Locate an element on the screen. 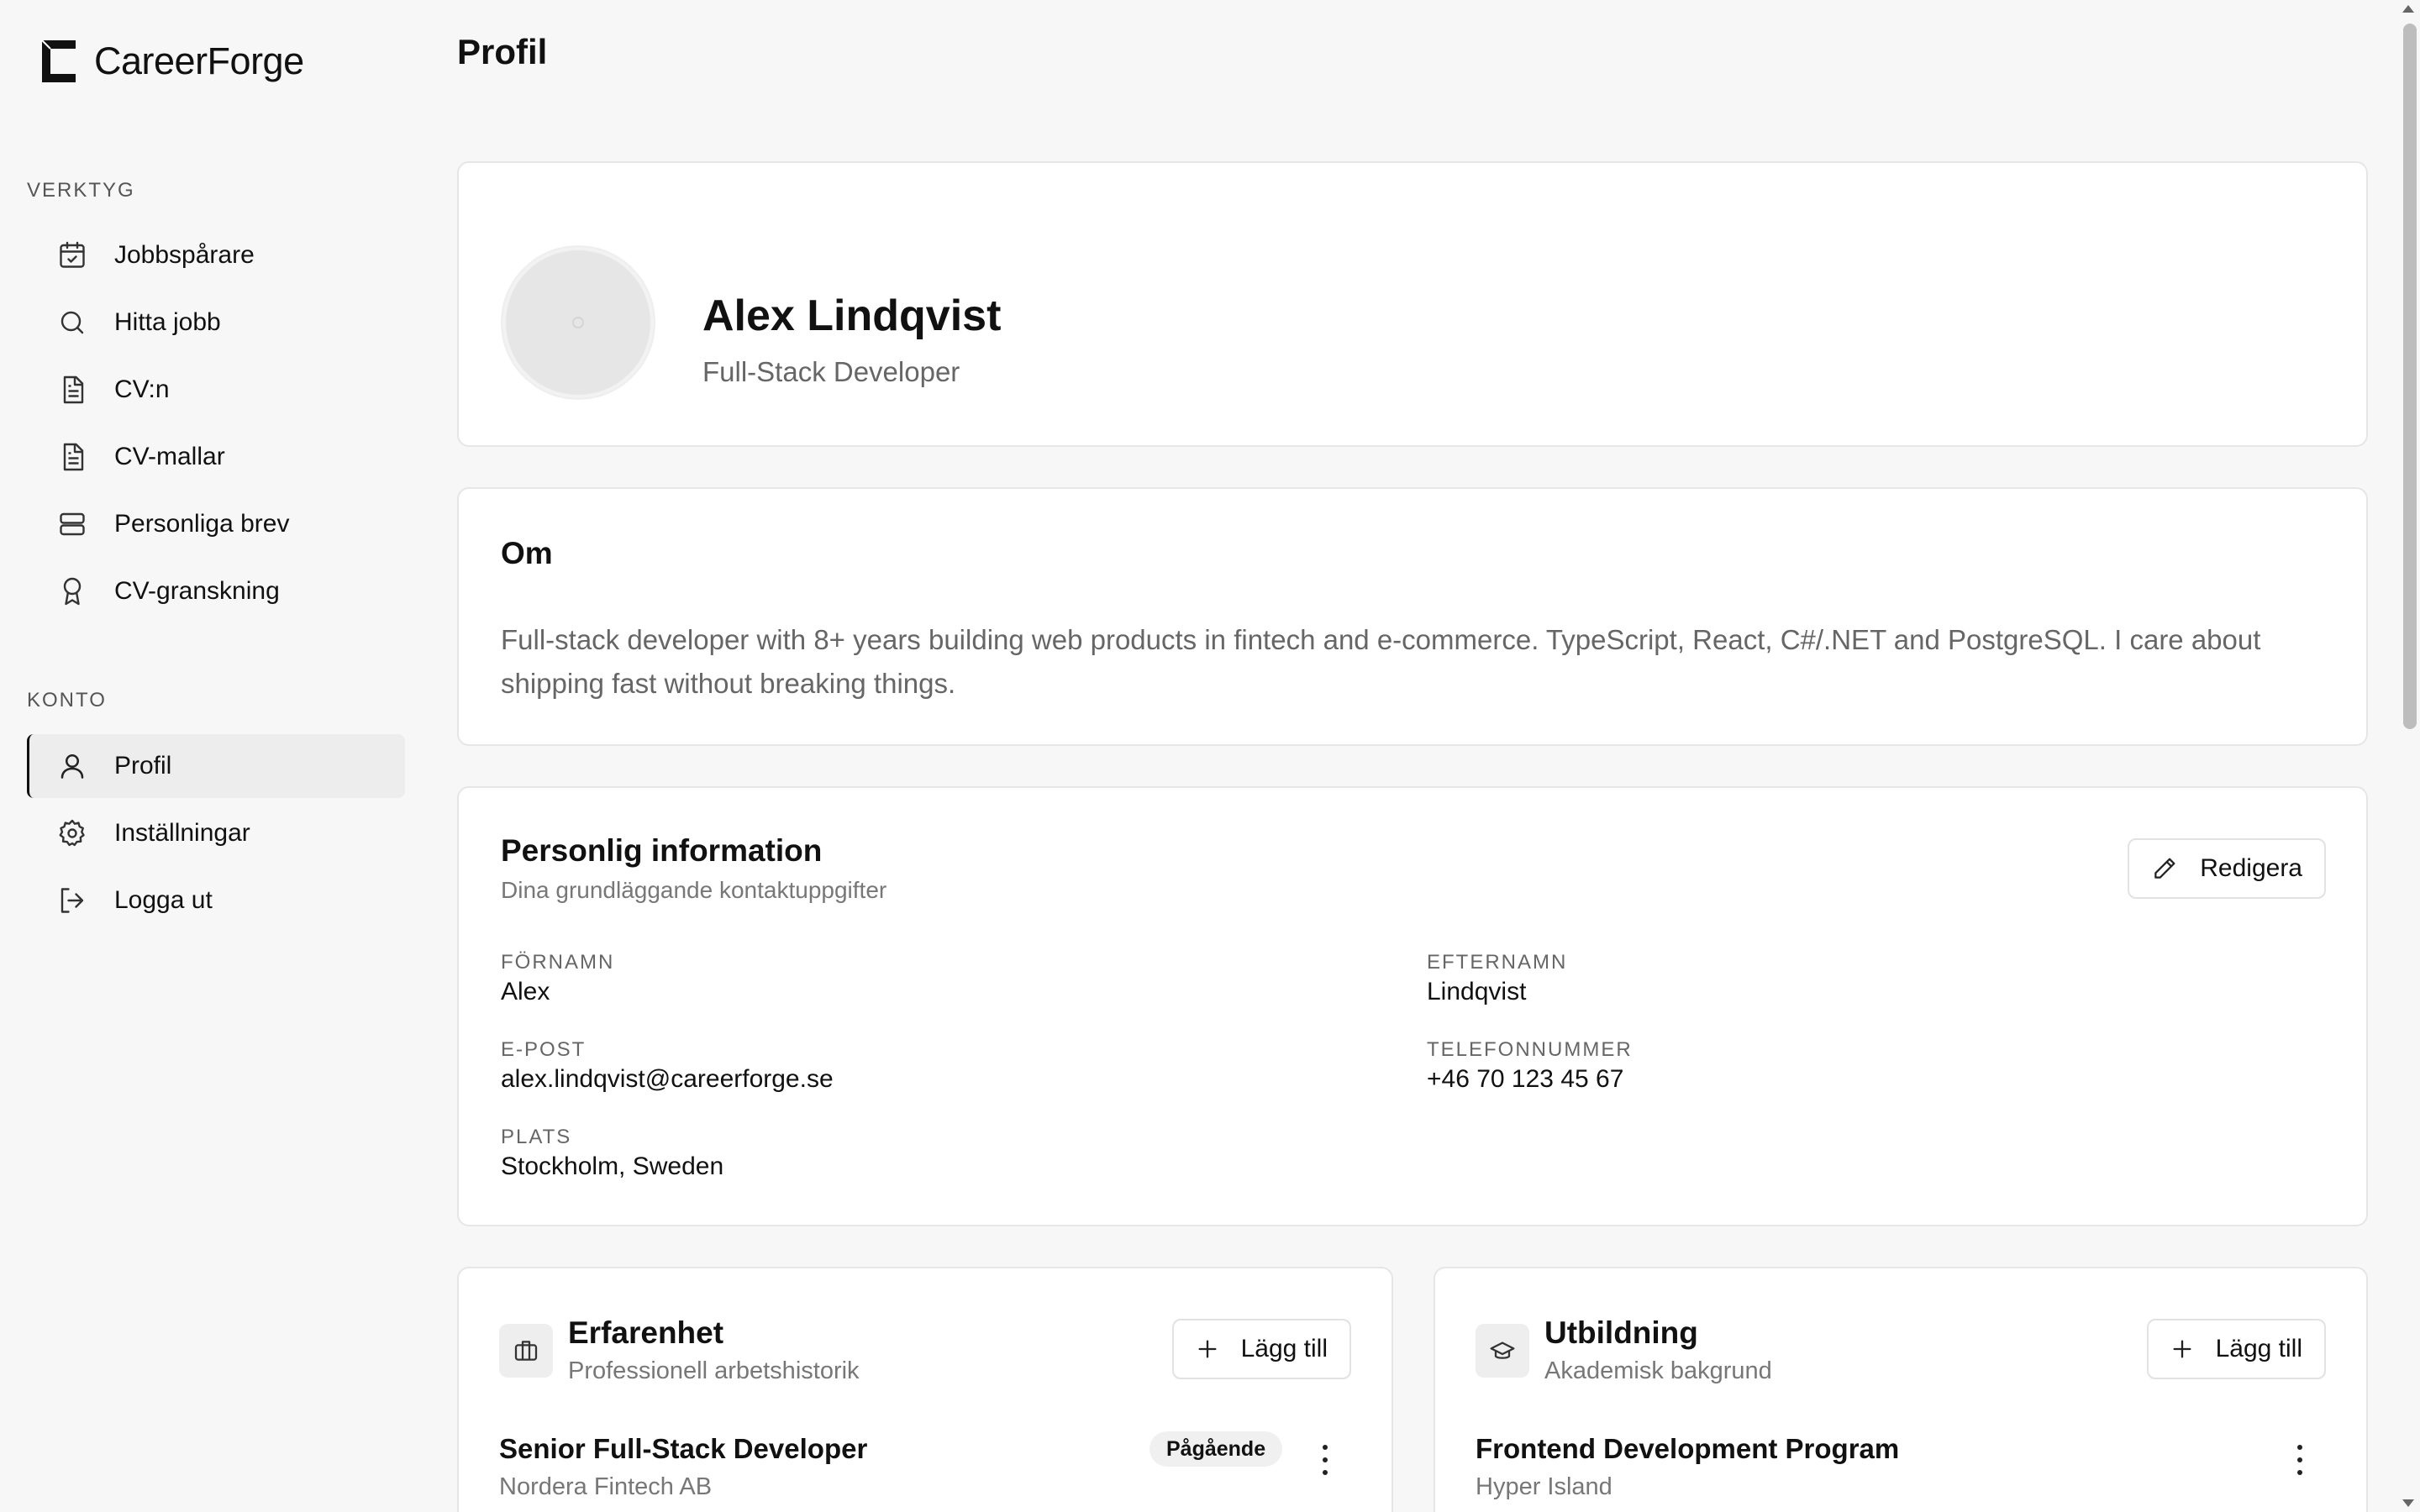  add-experience-label: Lägg till is located at coordinates (1284, 1348).